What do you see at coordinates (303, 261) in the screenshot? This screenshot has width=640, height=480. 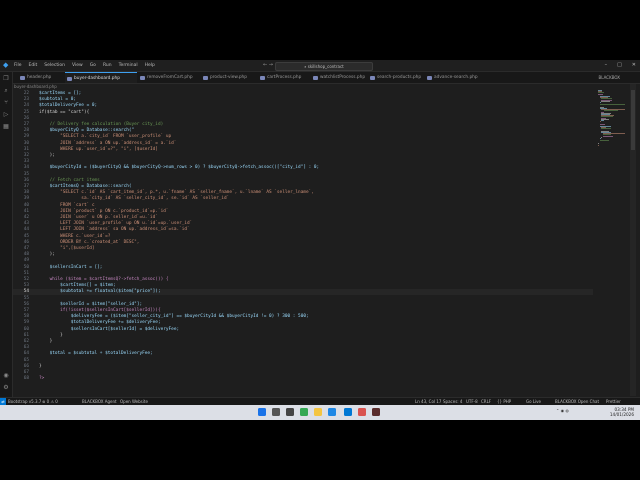 I see `code-line: 49` at bounding box center [303, 261].